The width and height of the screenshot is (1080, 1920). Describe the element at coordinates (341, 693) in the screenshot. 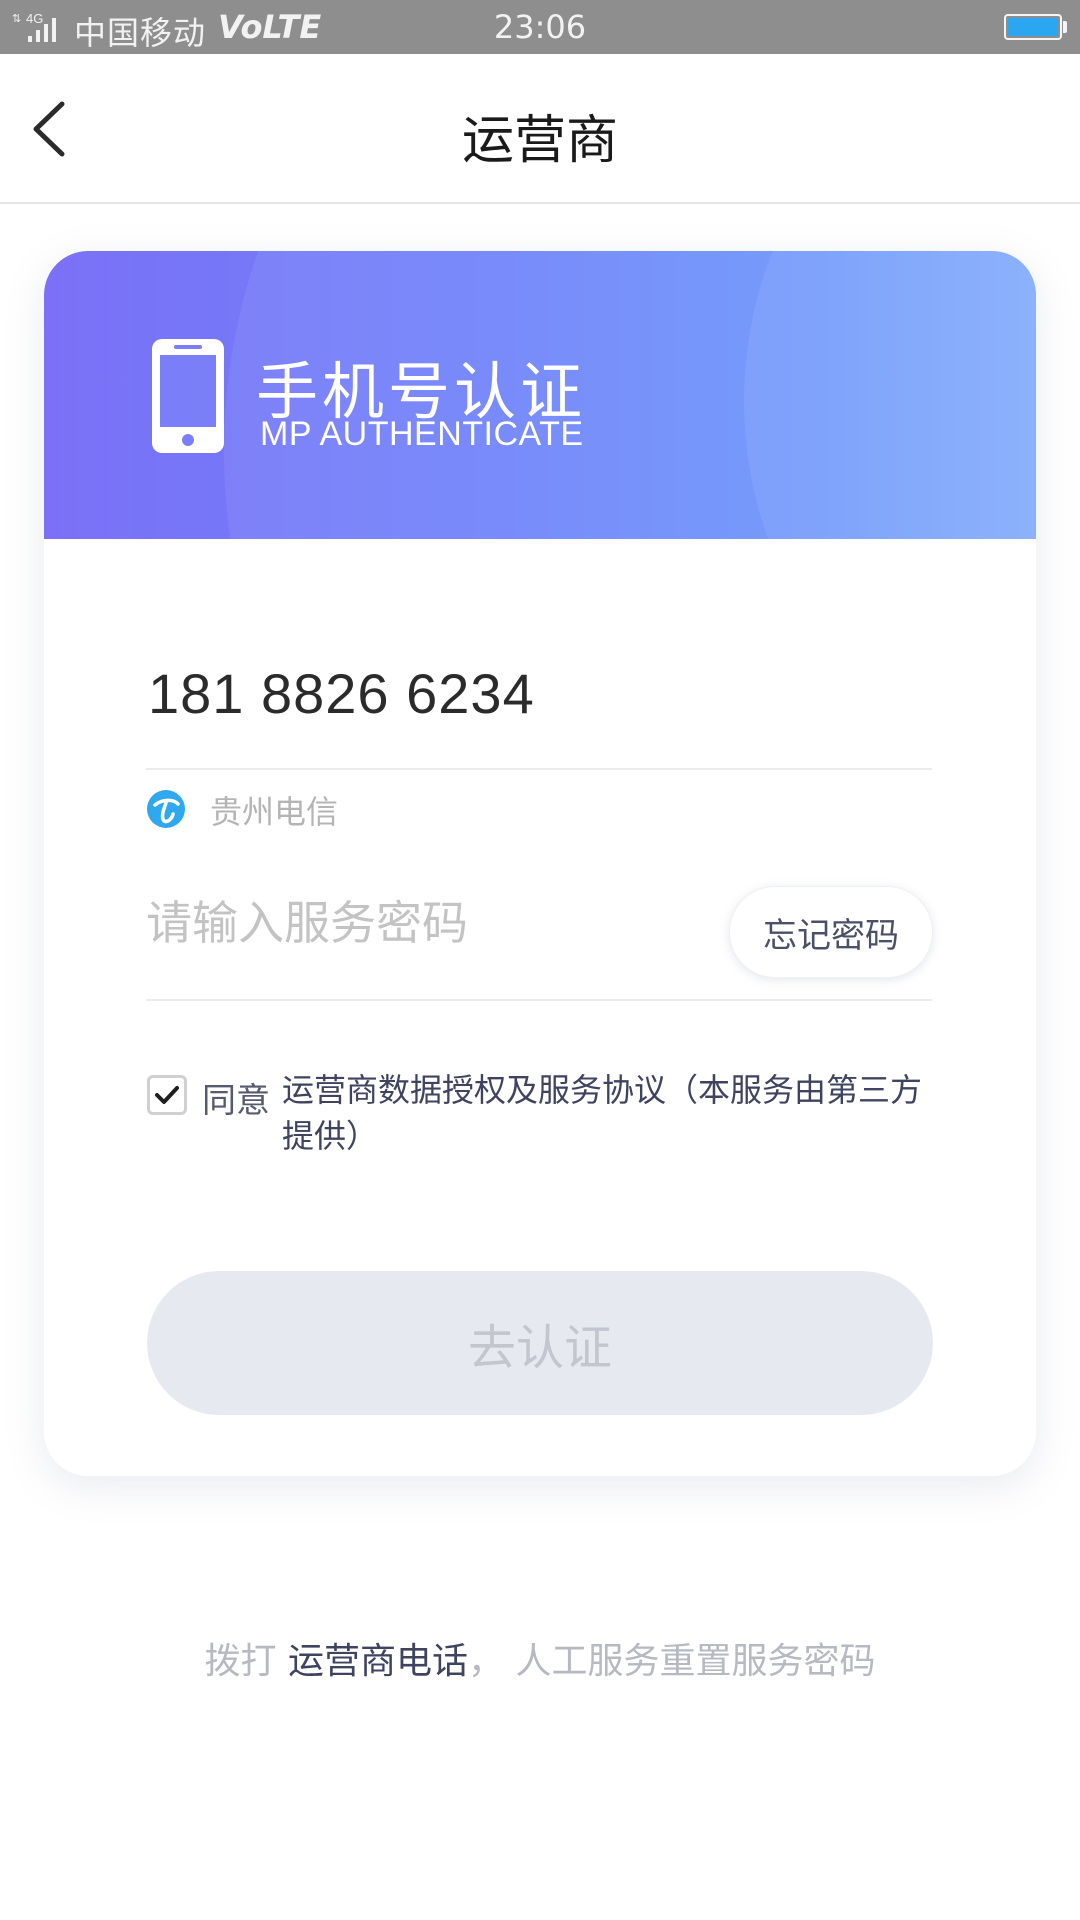

I see `phone-number: 181 8826 6234` at that location.